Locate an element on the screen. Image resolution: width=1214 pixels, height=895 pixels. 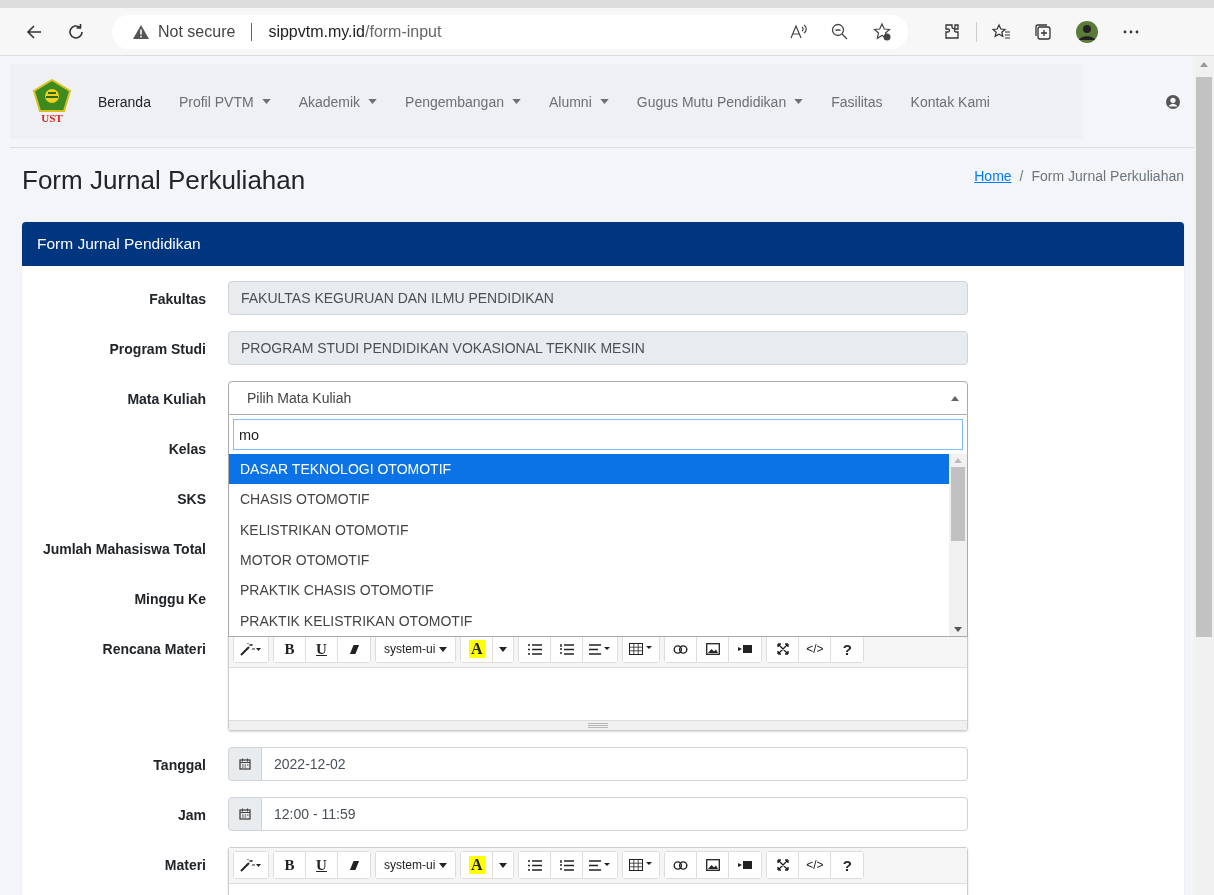
field-label: SKS is located at coordinates (191, 499).